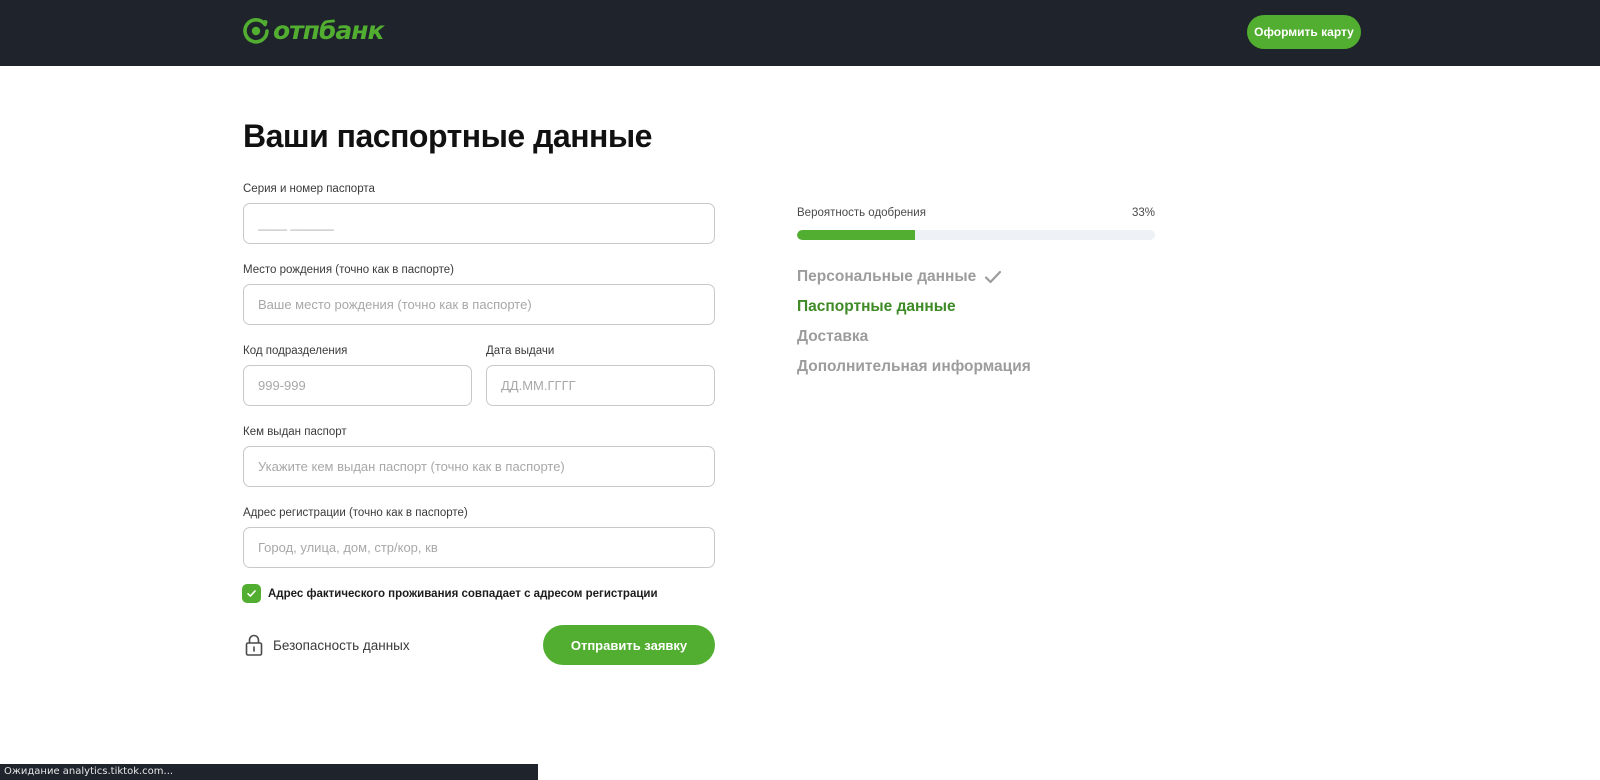 The width and height of the screenshot is (1600, 780). What do you see at coordinates (295, 351) in the screenshot?
I see `division-code-label: Код подразделения` at bounding box center [295, 351].